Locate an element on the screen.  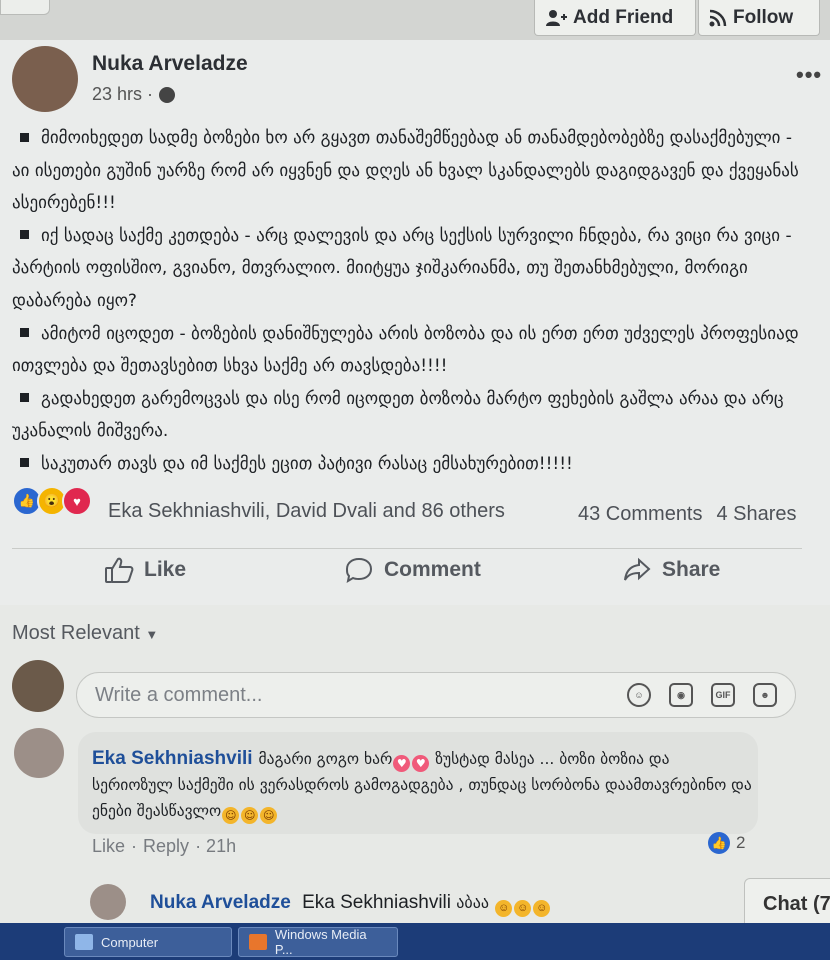
like-button: Like is located at coordinates (145, 570).